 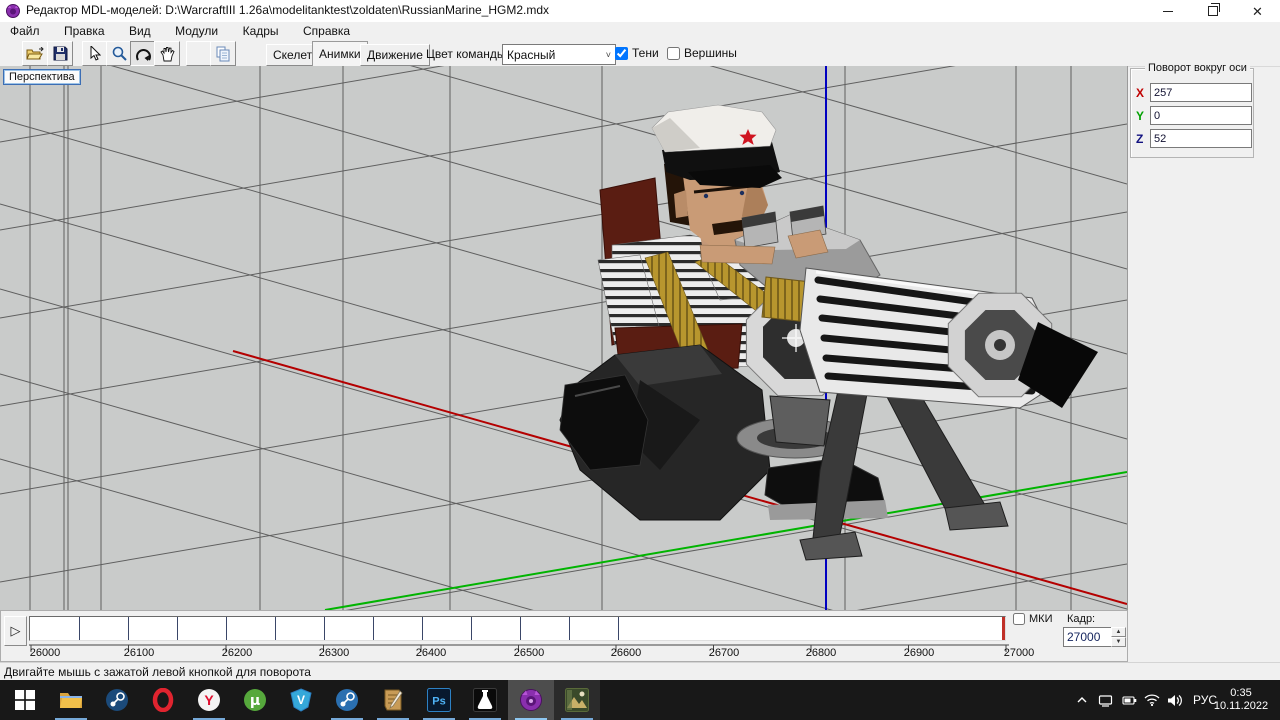 I want to click on file-explorer-icon, so click(x=71, y=700).